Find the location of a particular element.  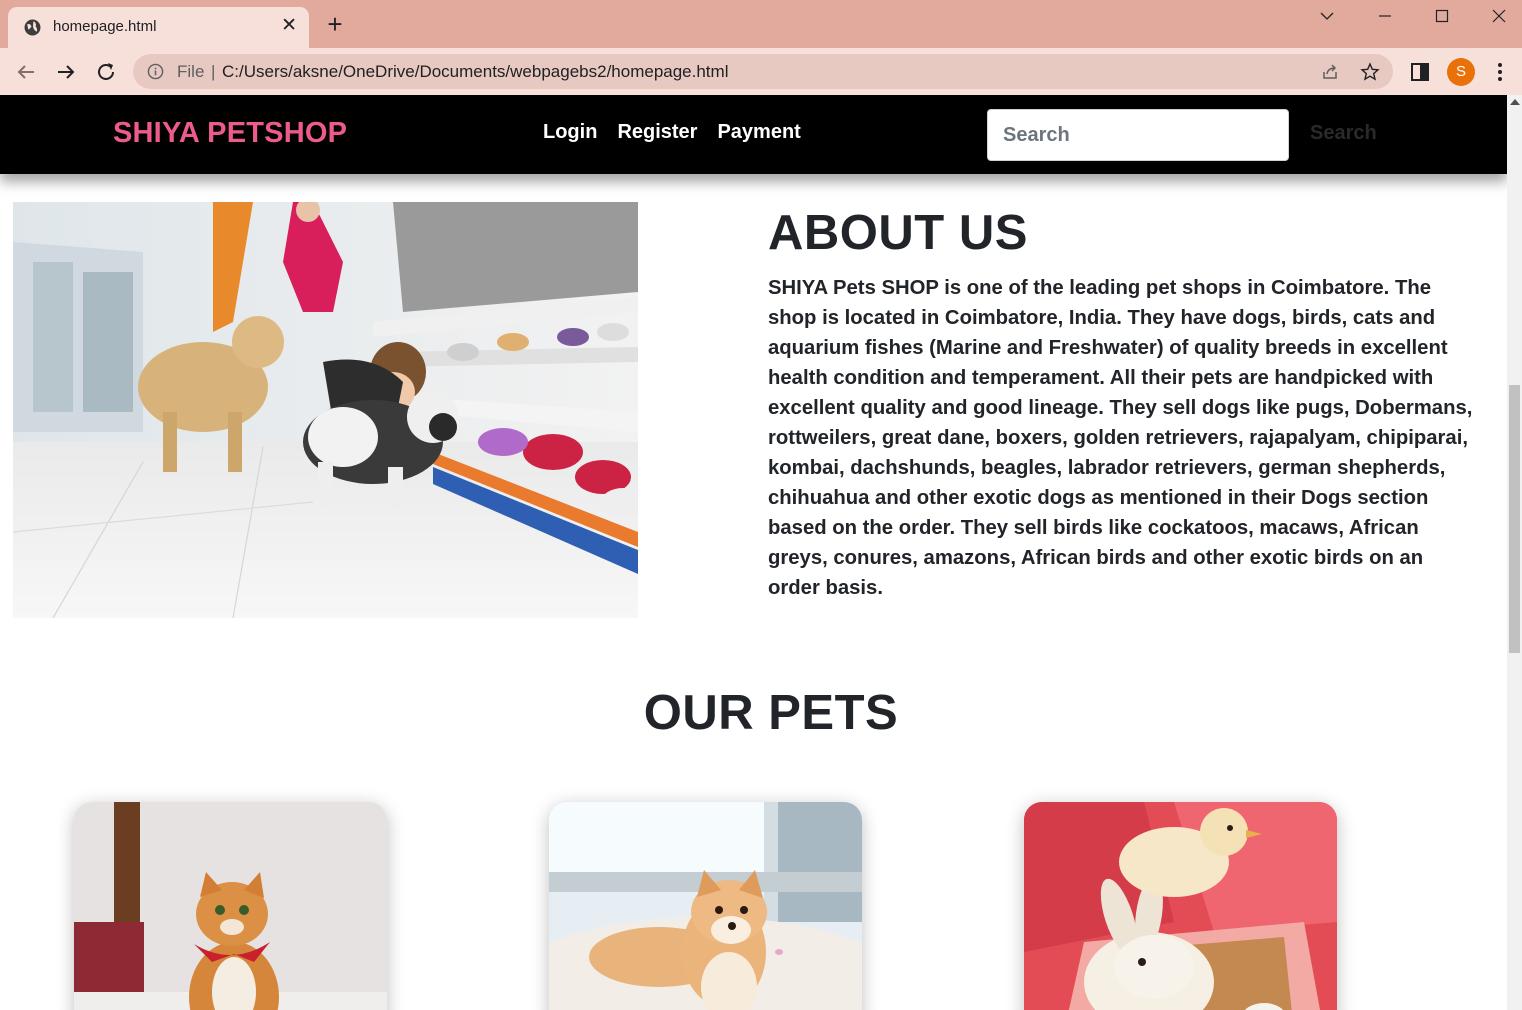

nav-link-payment: Payment is located at coordinates (758, 132).